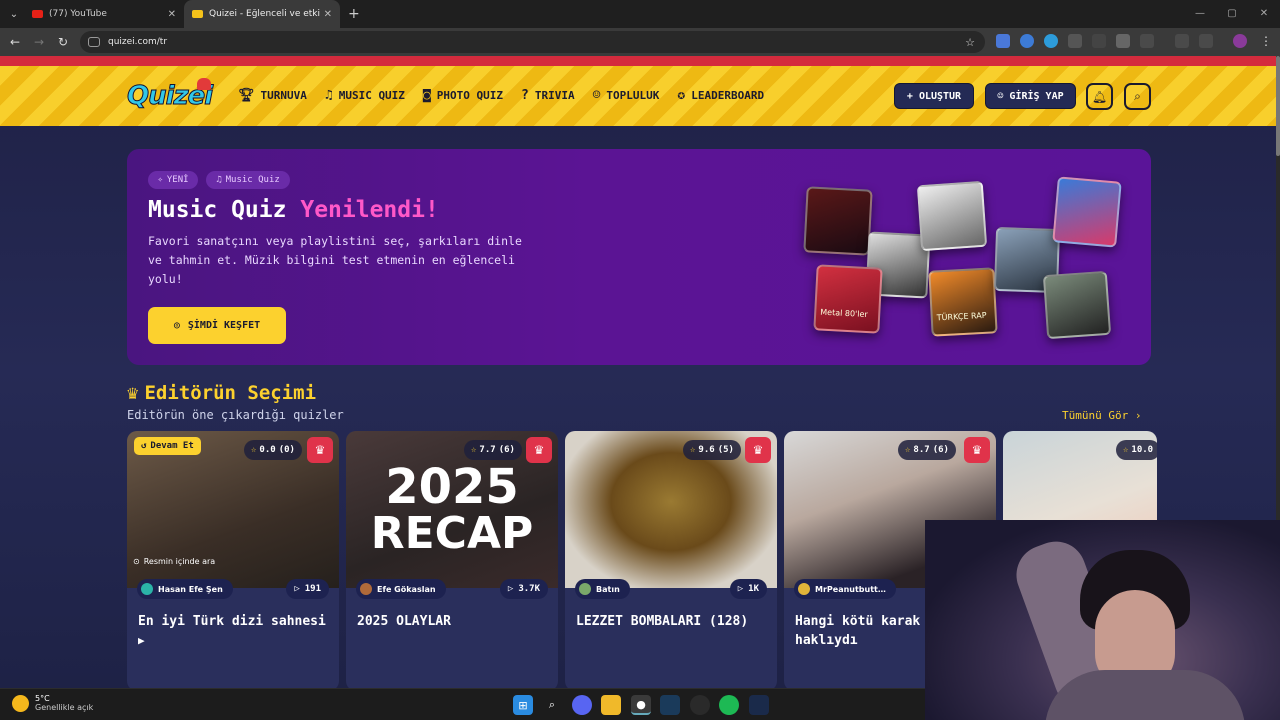 Image resolution: width=1280 pixels, height=720 pixels. Describe the element at coordinates (963, 302) in the screenshot. I see `turkce-rap-cover: TÜRKÇE RAP` at that location.